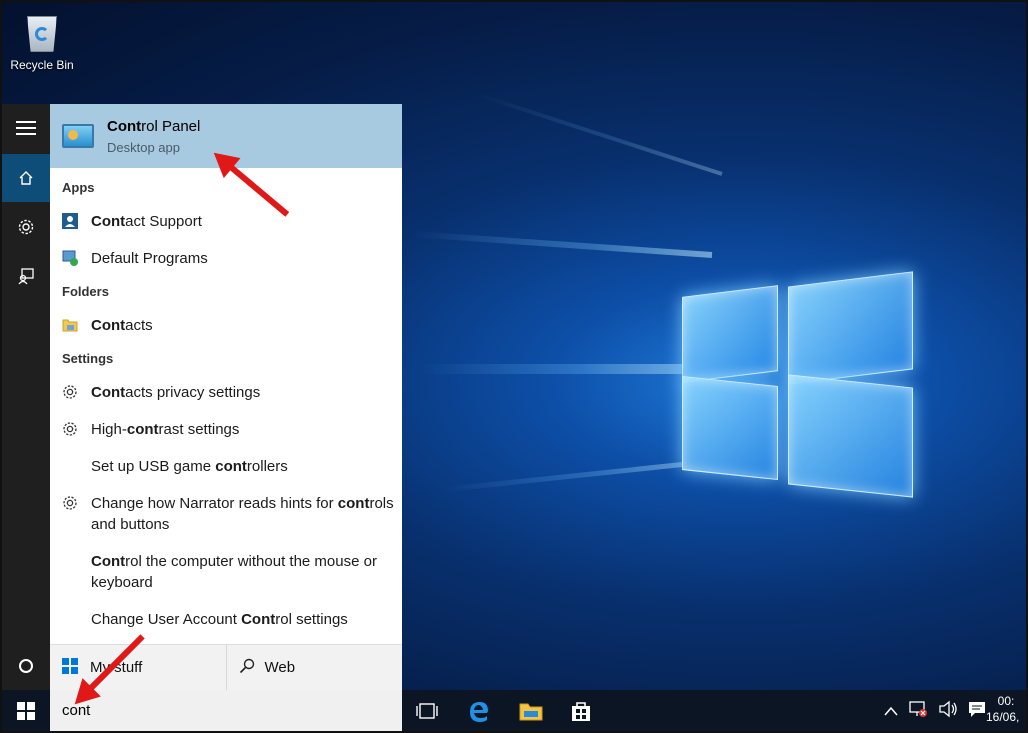 This screenshot has height=733, width=1028. What do you see at coordinates (88, 358) in the screenshot?
I see `section-header-settings: Settings` at bounding box center [88, 358].